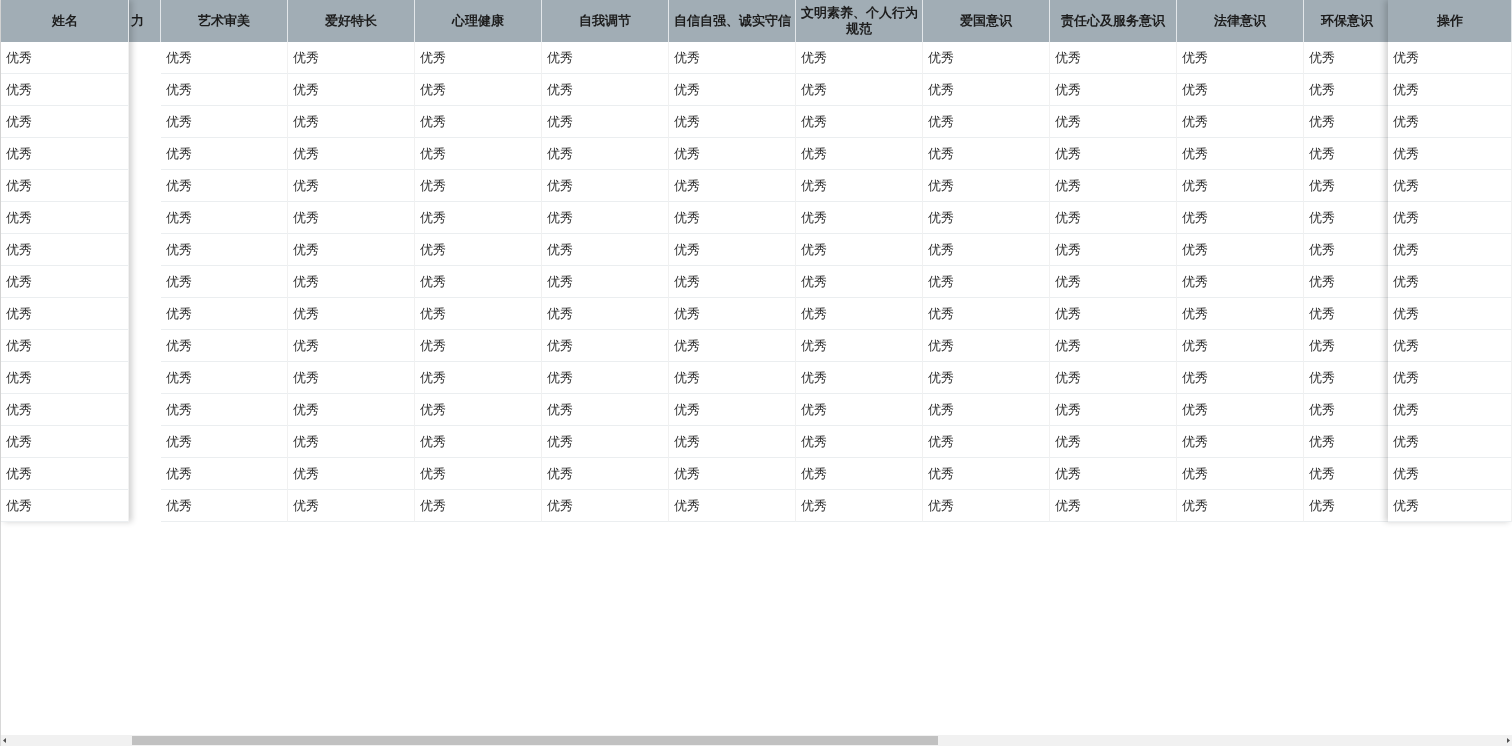 This screenshot has height=746, width=1512. I want to click on column-header: 心理健康, so click(478, 21).